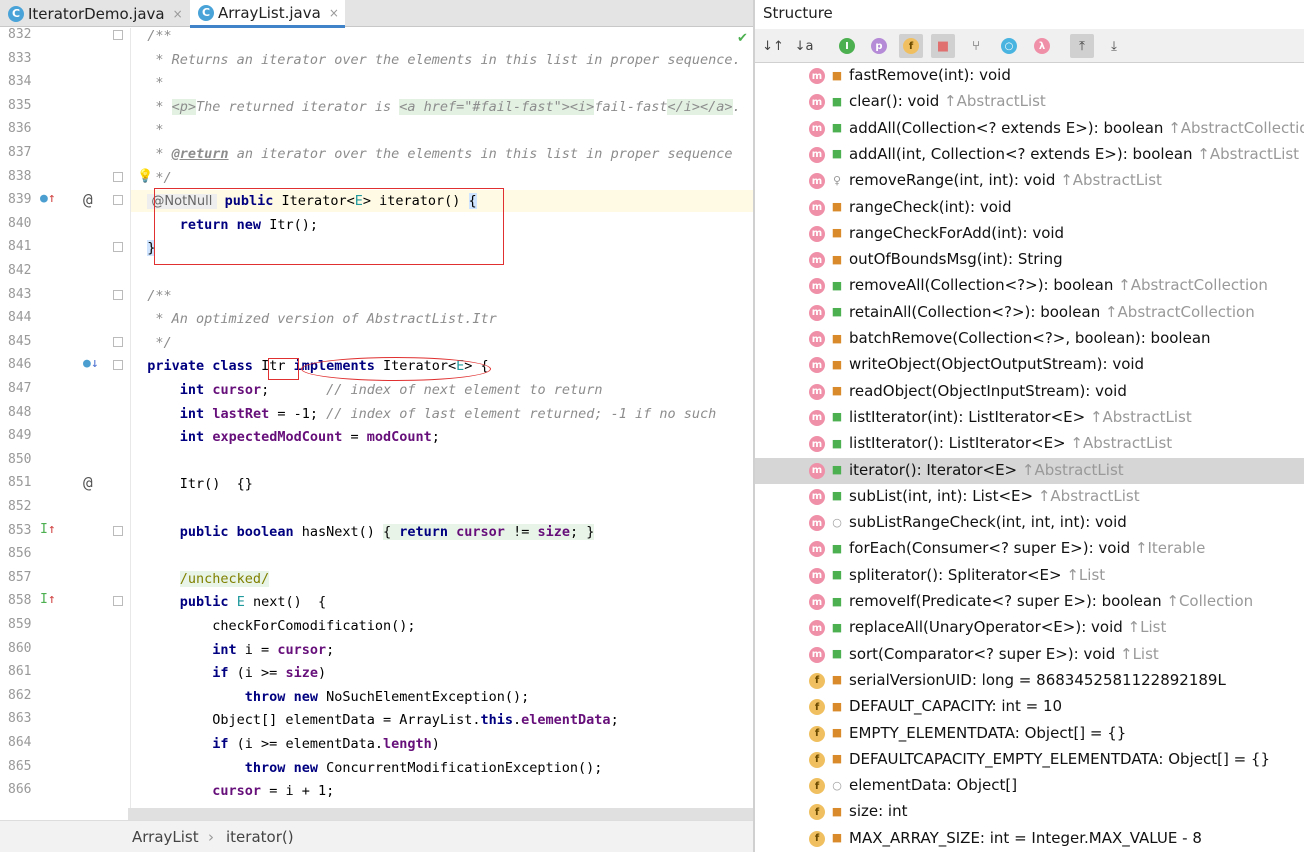  What do you see at coordinates (65, 248) in the screenshot?
I see `gutter-line: 841` at bounding box center [65, 248].